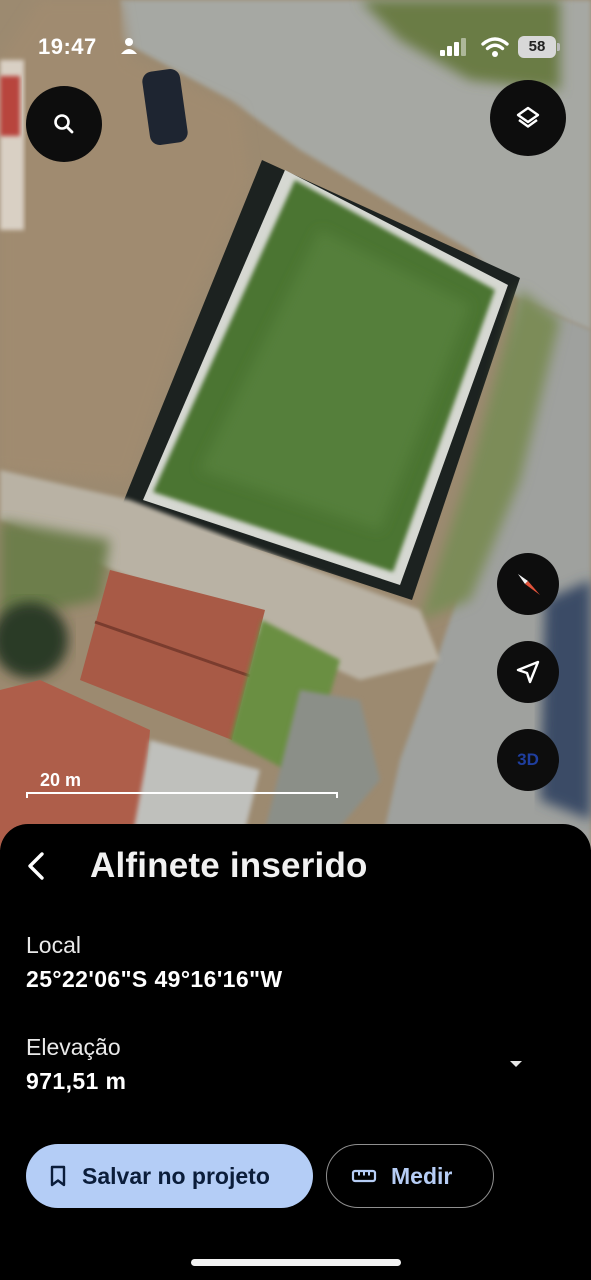 The height and width of the screenshot is (1280, 591). Describe the element at coordinates (154, 979) in the screenshot. I see `location-coordinates: 25°22'06"S 49°16'16"W` at that location.